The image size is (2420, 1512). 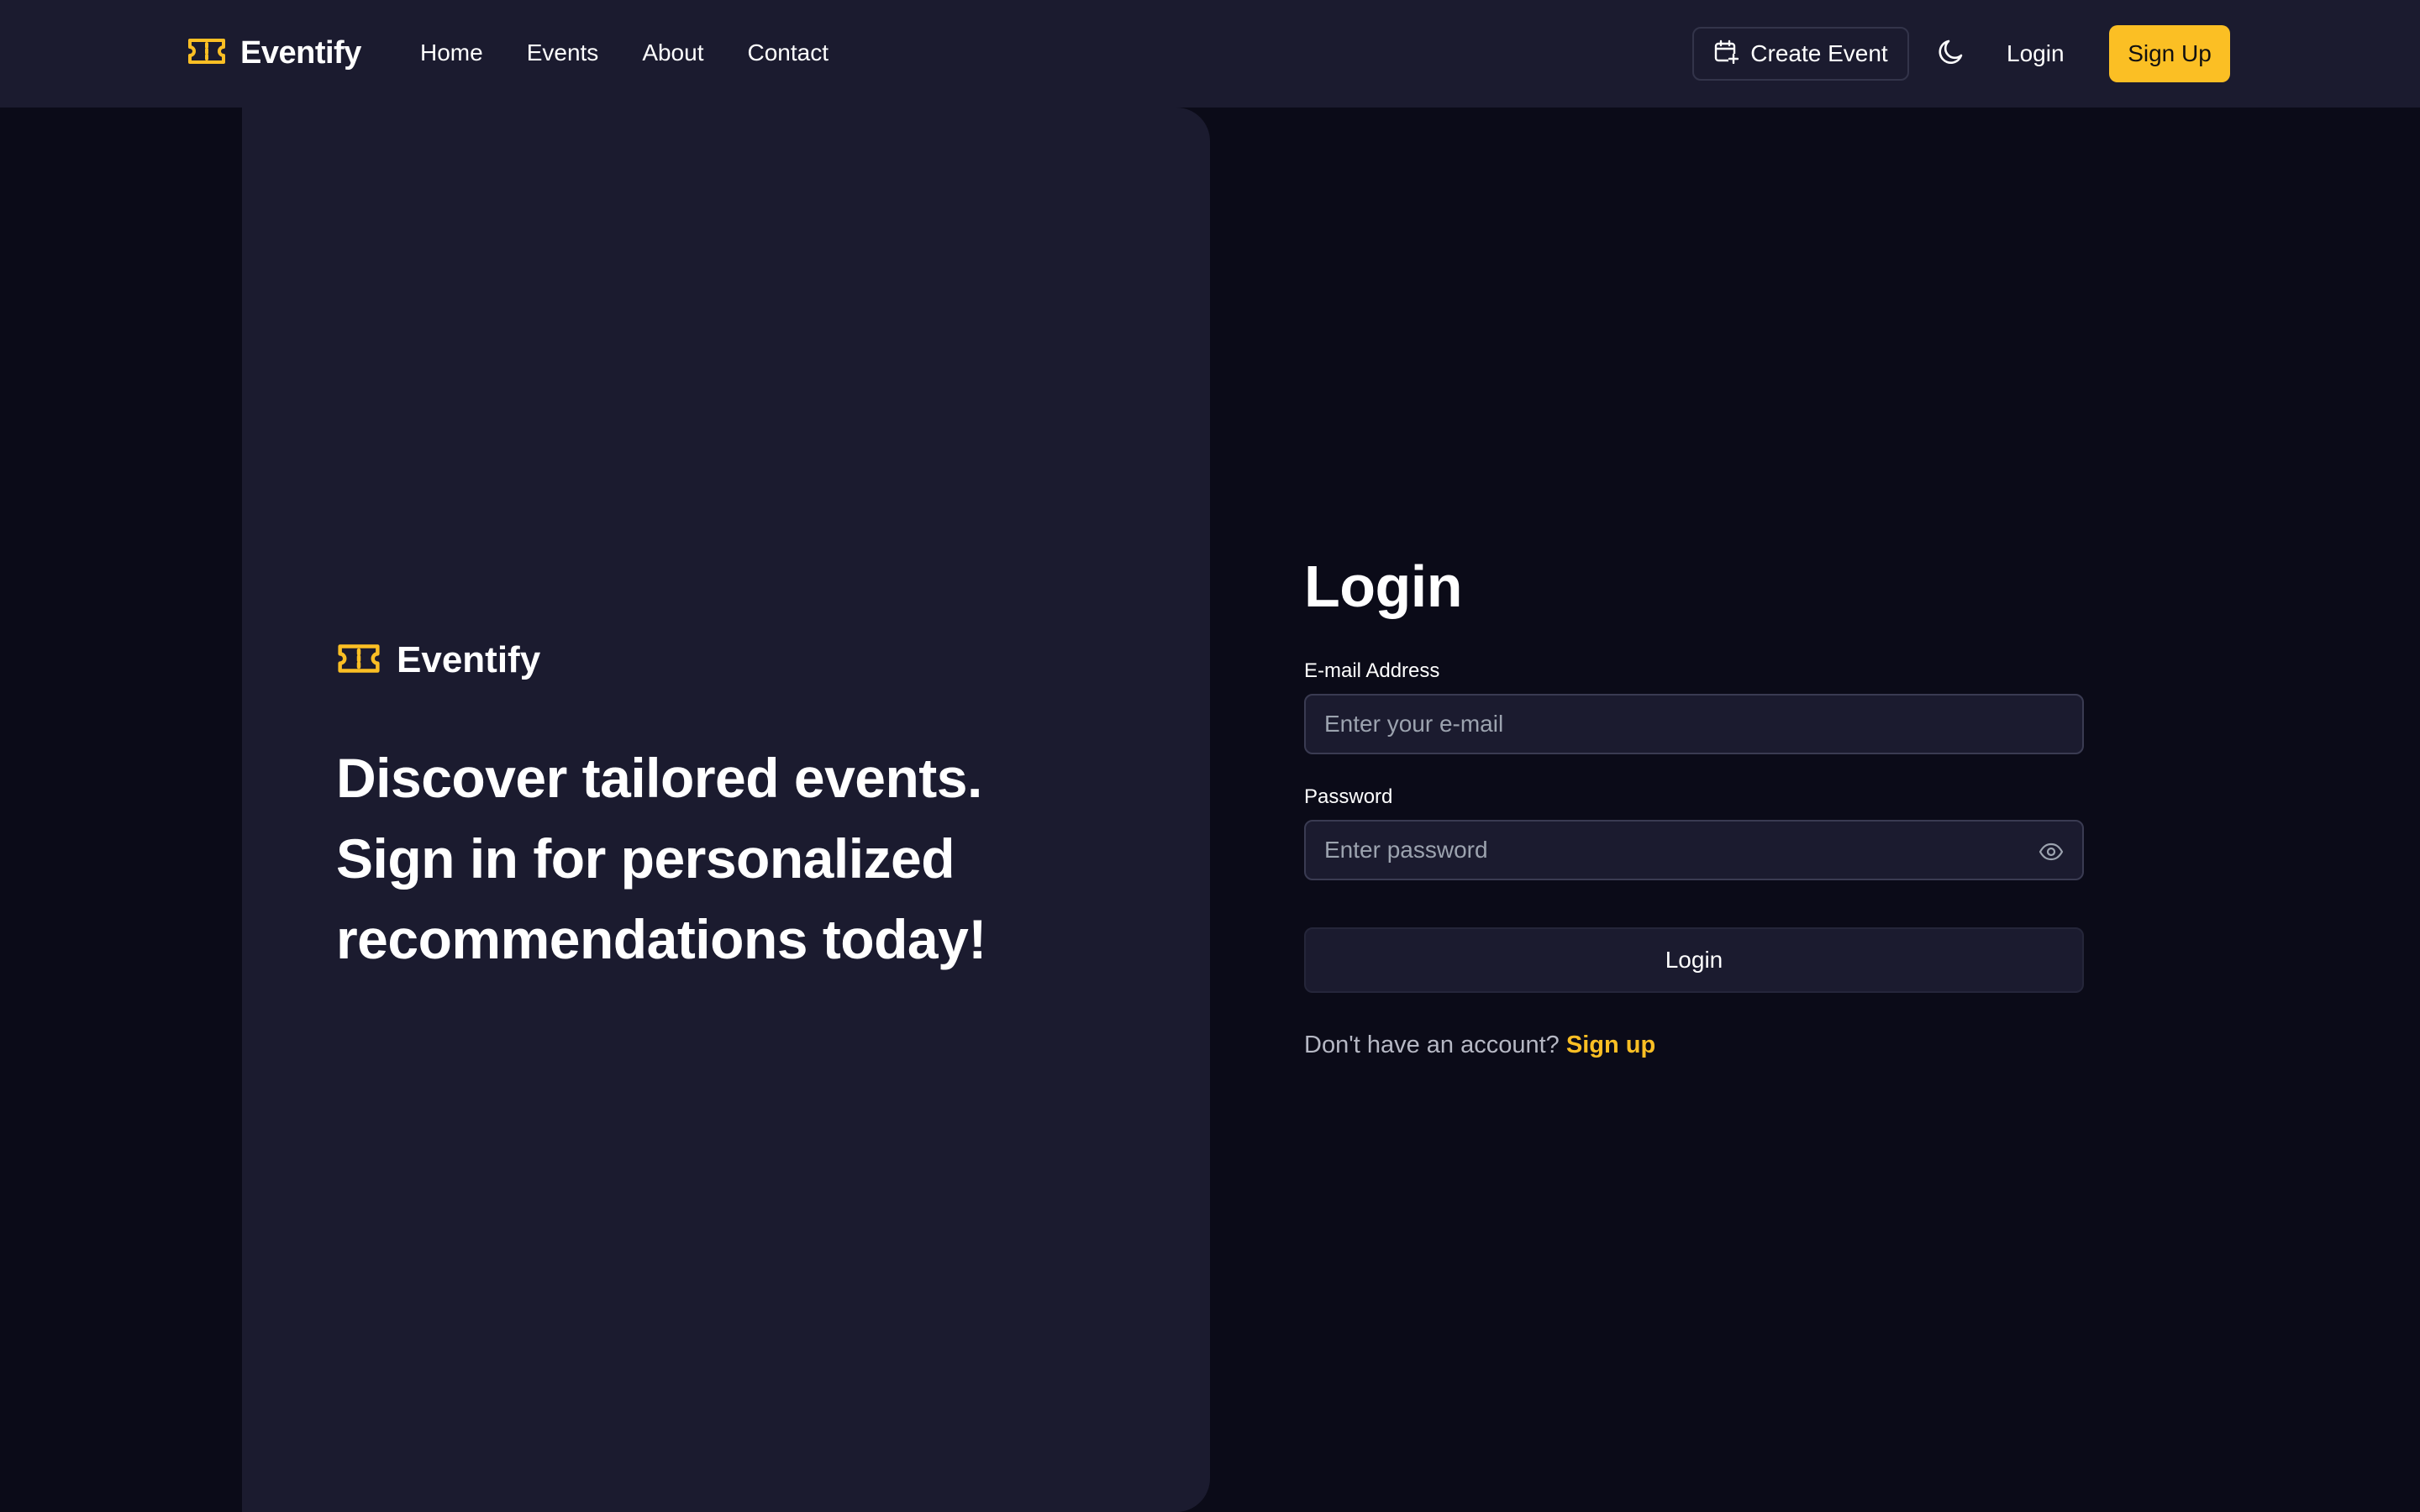 I want to click on brand-logo-link: Eventify, so click(x=274, y=53).